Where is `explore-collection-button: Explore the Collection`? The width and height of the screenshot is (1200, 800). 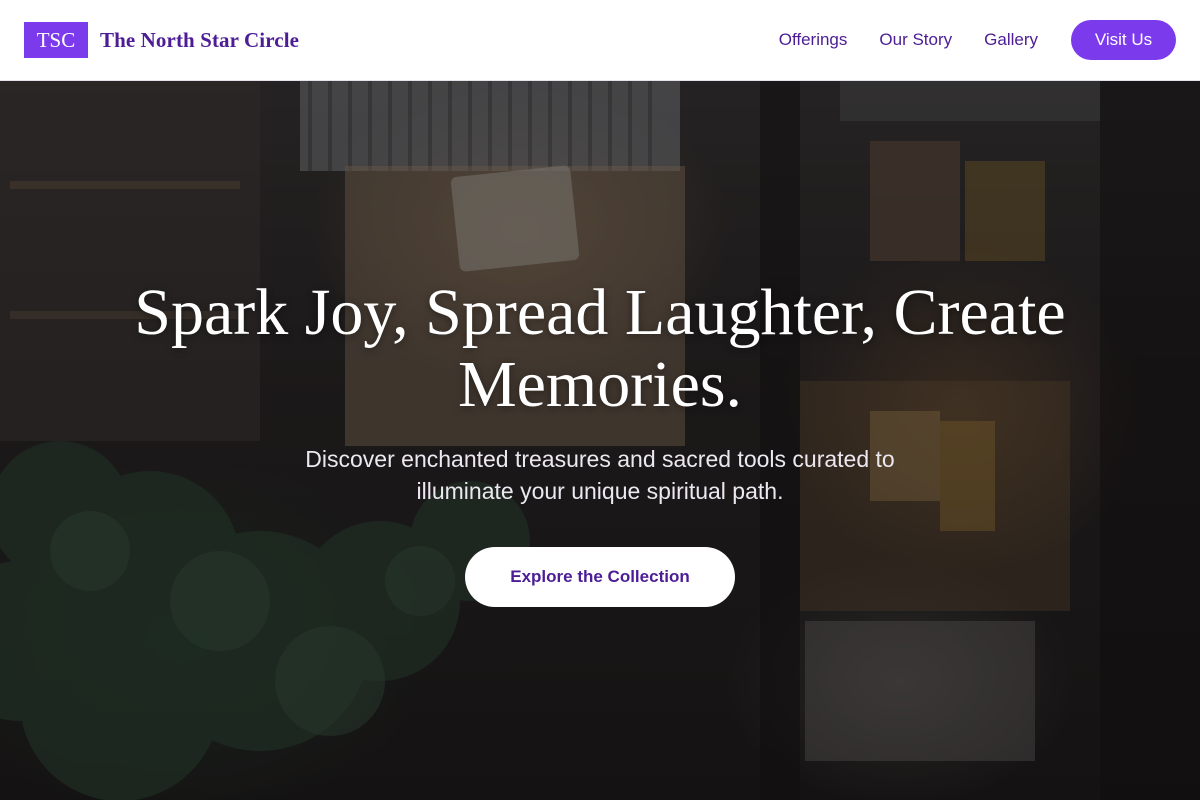
explore-collection-button: Explore the Collection is located at coordinates (600, 577).